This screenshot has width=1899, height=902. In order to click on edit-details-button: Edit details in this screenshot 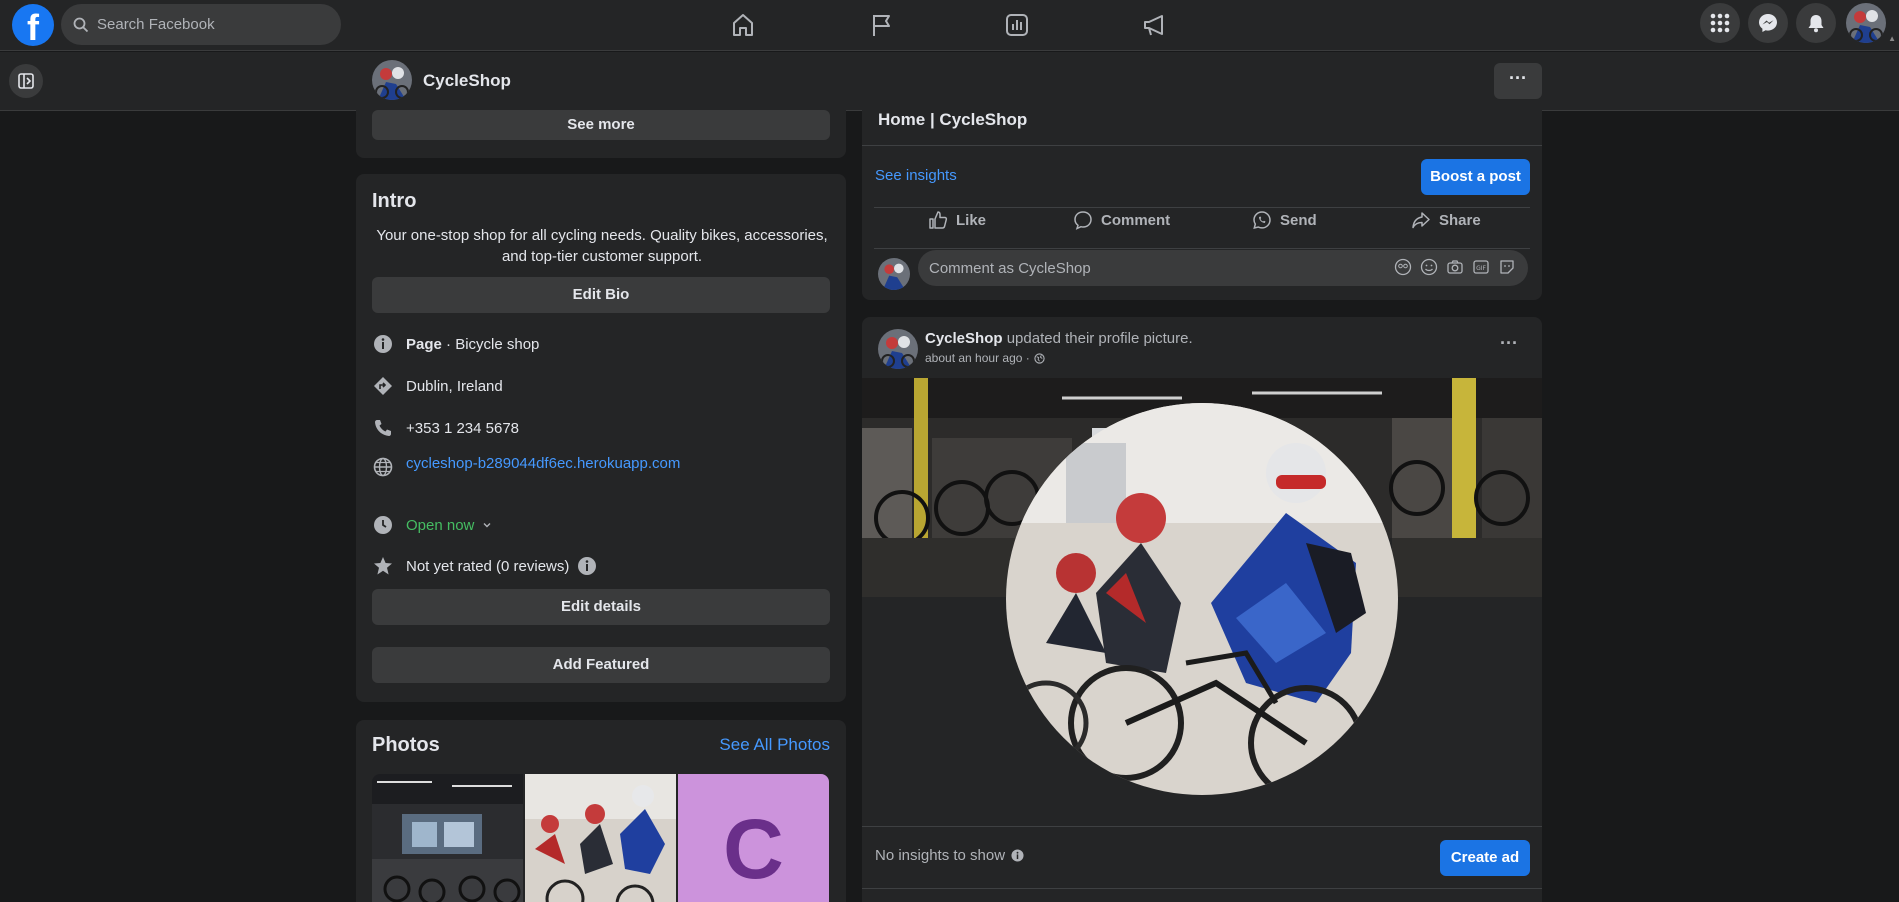, I will do `click(601, 607)`.